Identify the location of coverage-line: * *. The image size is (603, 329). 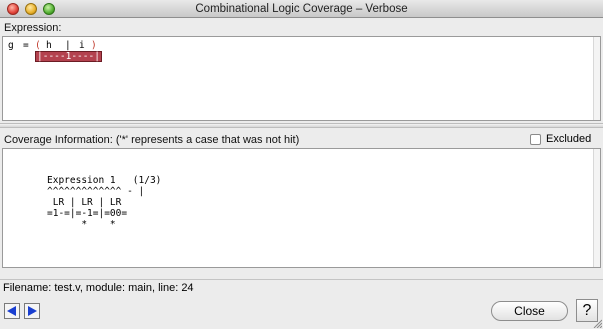
(81, 224).